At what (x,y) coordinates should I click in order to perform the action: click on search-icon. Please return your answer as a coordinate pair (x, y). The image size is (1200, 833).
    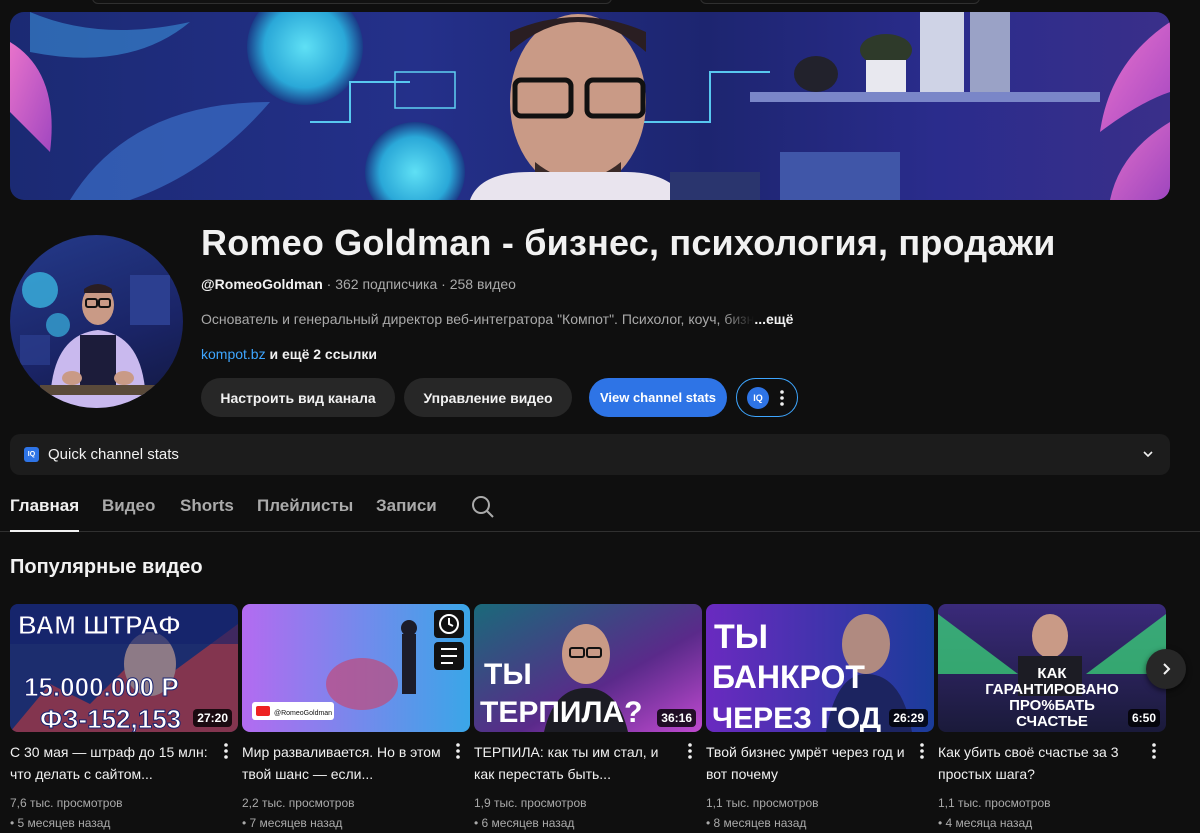
    Looking at the image, I should click on (483, 507).